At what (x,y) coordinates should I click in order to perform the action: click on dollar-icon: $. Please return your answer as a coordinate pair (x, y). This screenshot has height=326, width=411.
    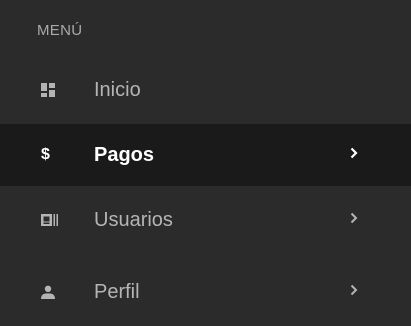
    Looking at the image, I should click on (45, 154).